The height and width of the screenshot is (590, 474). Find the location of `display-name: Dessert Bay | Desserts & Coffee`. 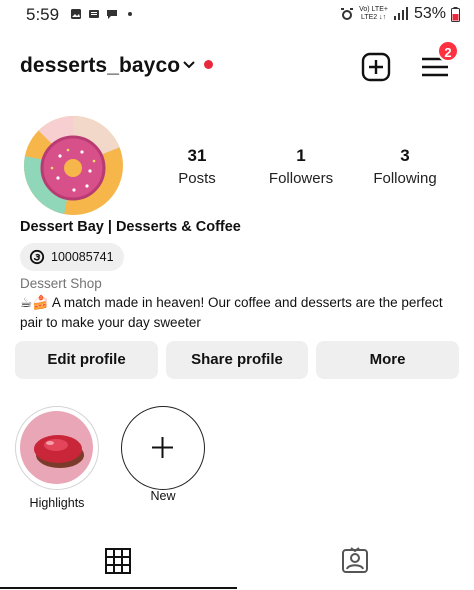

display-name: Dessert Bay | Desserts & Coffee is located at coordinates (130, 227).